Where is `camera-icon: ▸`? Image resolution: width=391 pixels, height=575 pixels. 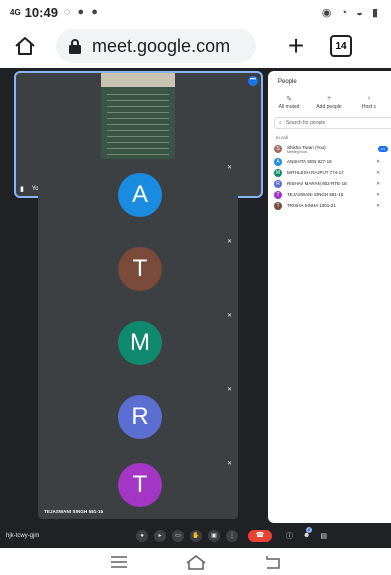 camera-icon: ▸ is located at coordinates (160, 535).